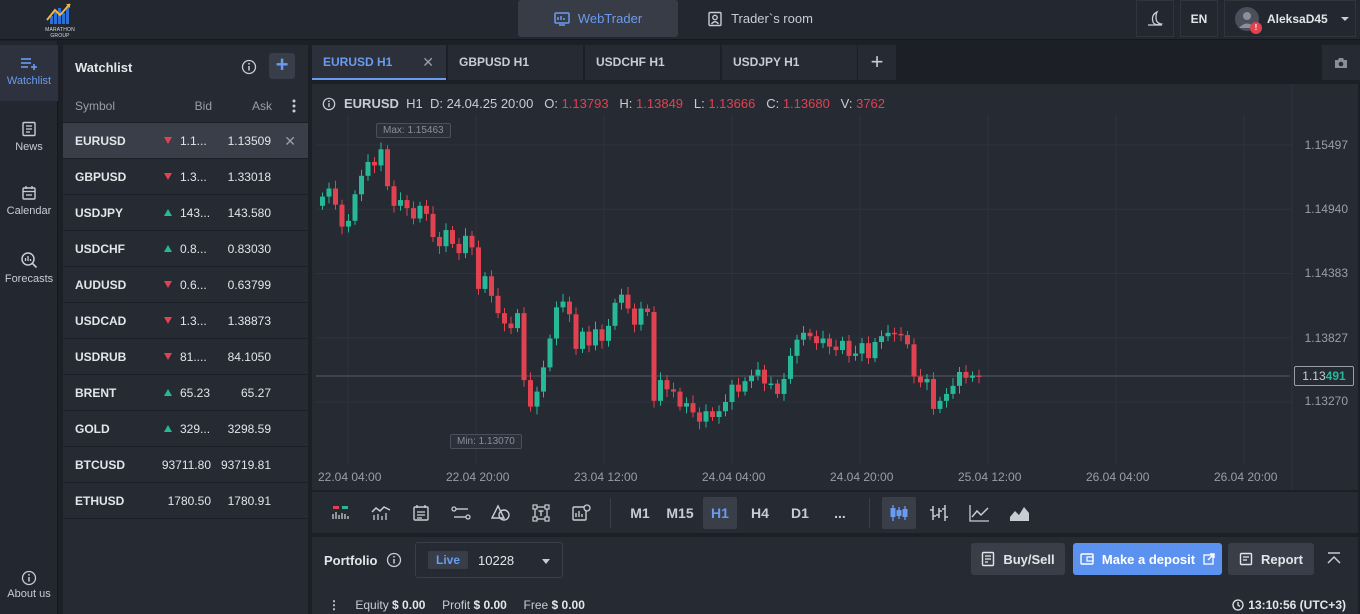  I want to click on text-tool-button, so click(541, 513).